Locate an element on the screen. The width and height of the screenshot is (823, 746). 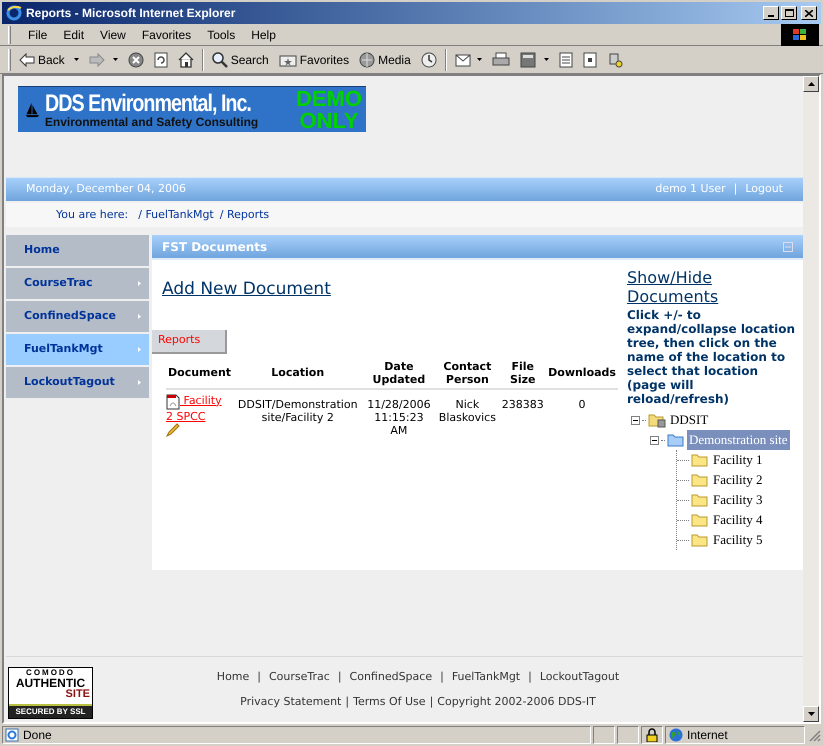
window-title: Reports - Microsoft Internet Explorer is located at coordinates (131, 13).